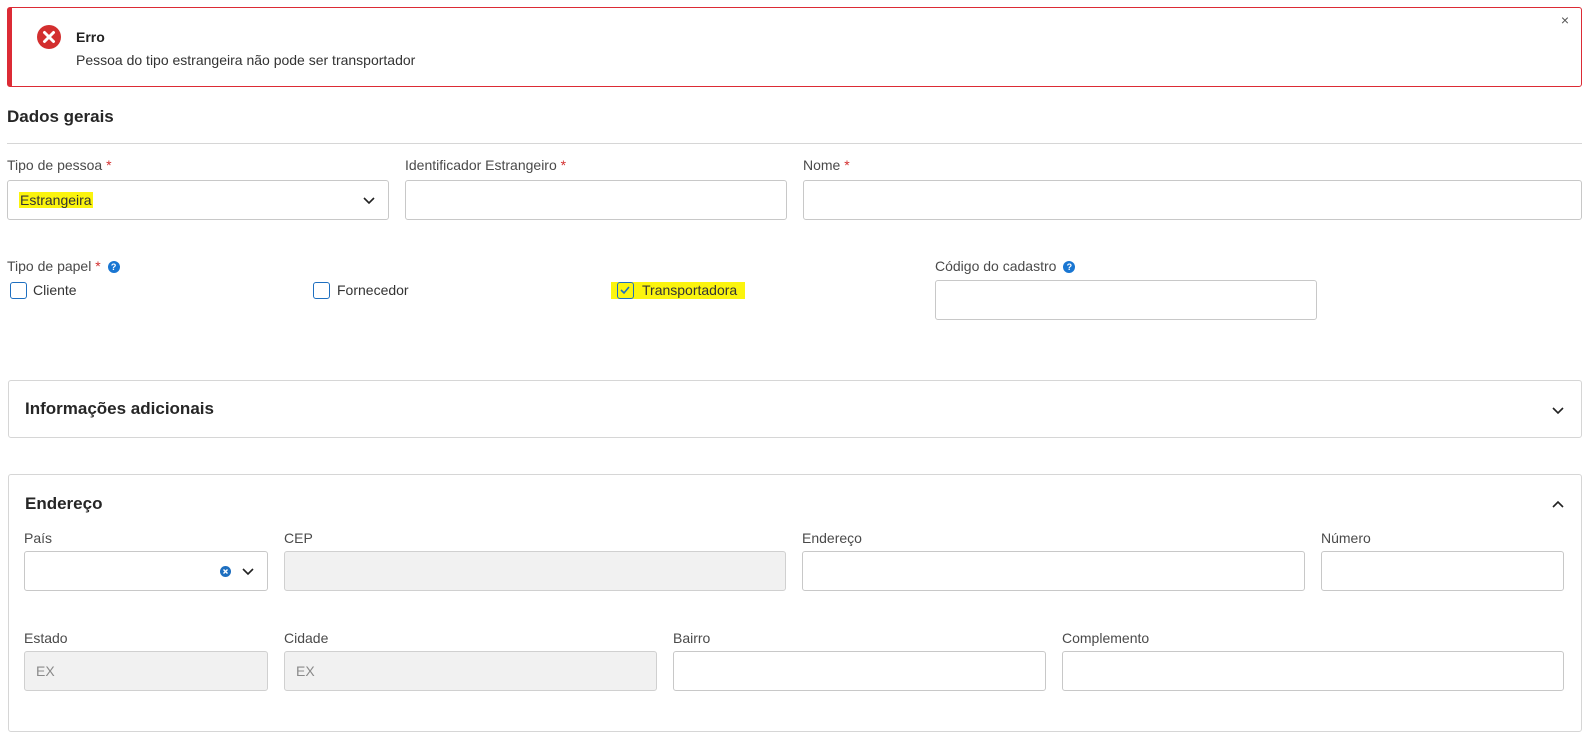 This screenshot has height=741, width=1591. I want to click on identificador-label-text: Identificador Estrangeiro, so click(481, 165).